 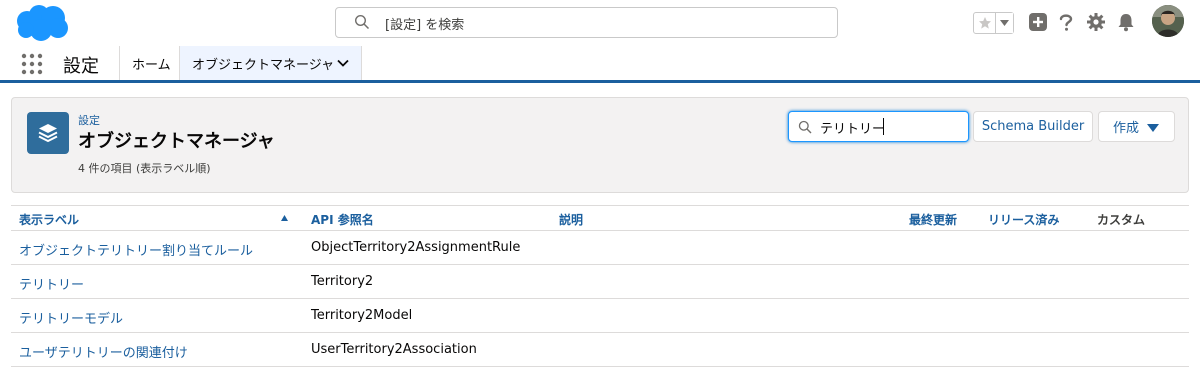 I want to click on column-header-custom: カスタム, so click(x=1121, y=220).